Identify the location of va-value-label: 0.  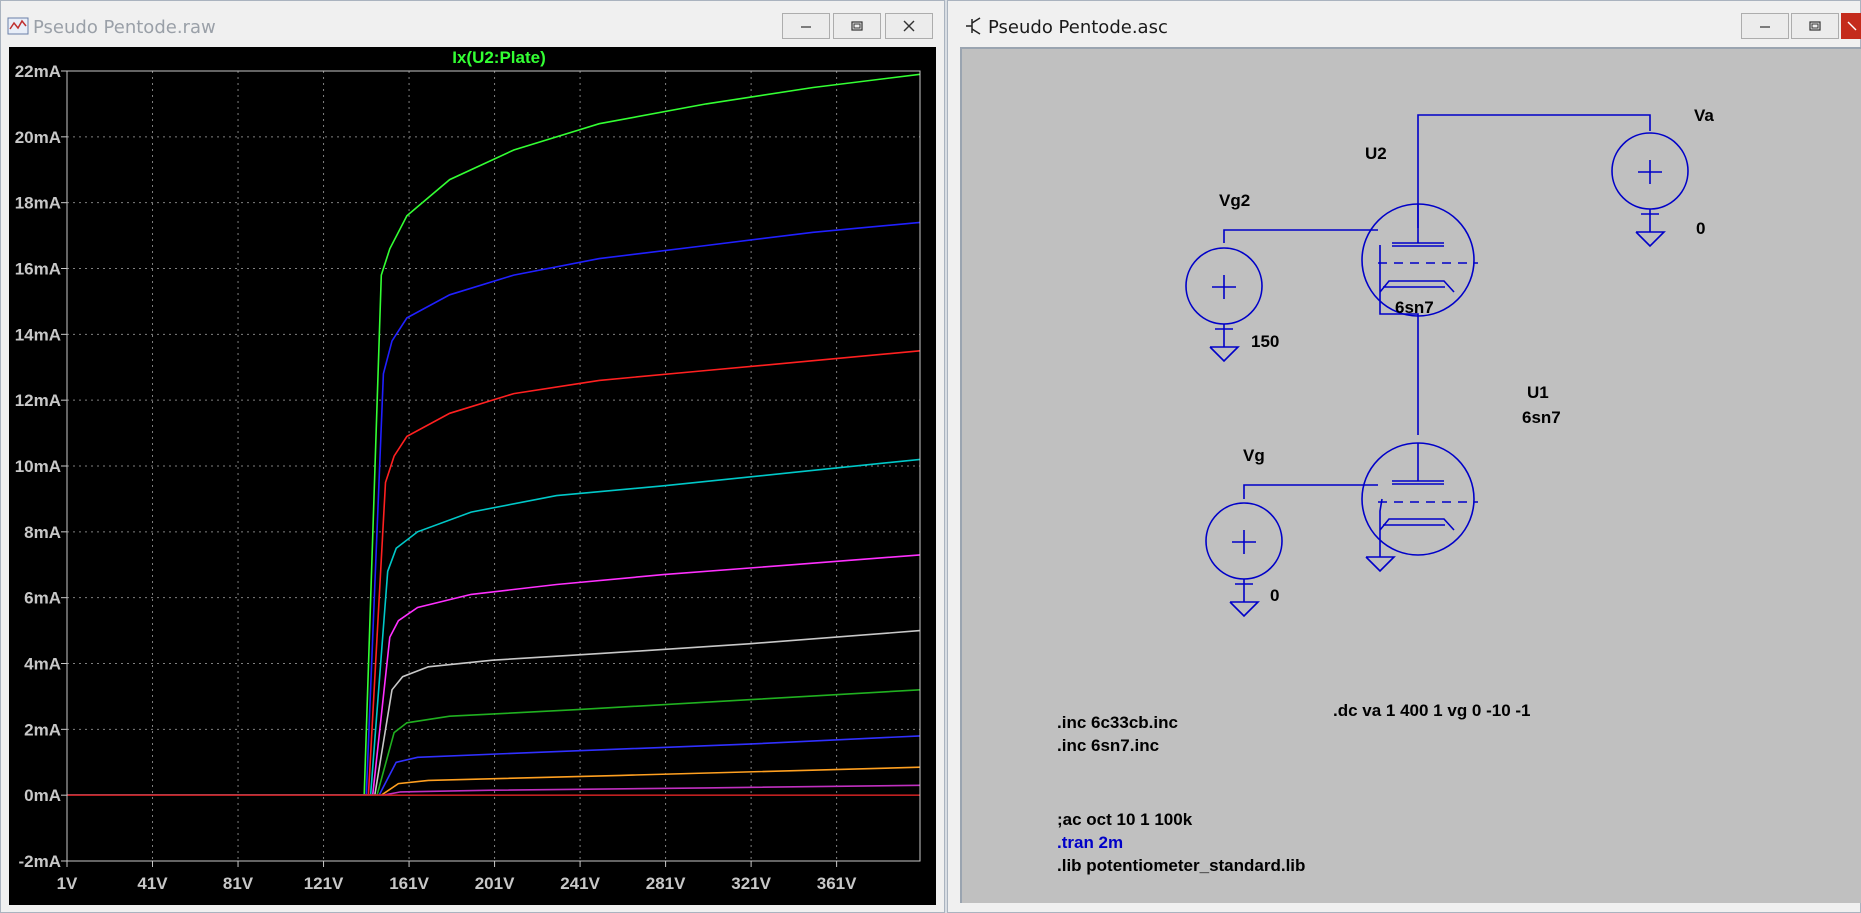
(1700, 228).